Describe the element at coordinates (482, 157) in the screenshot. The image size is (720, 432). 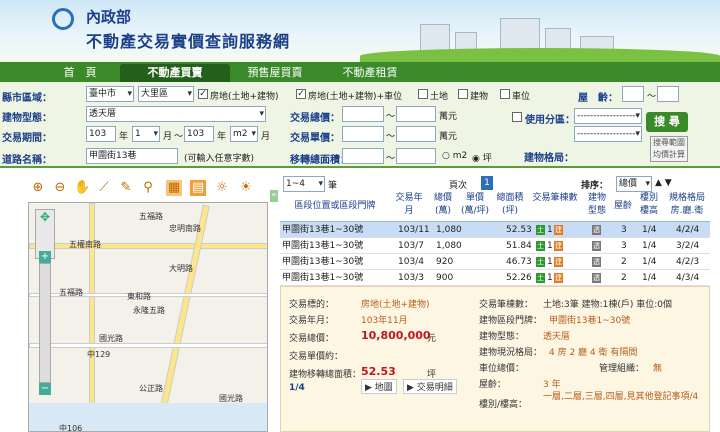
I see `unit-ping-radio: ◉ 坪` at that location.